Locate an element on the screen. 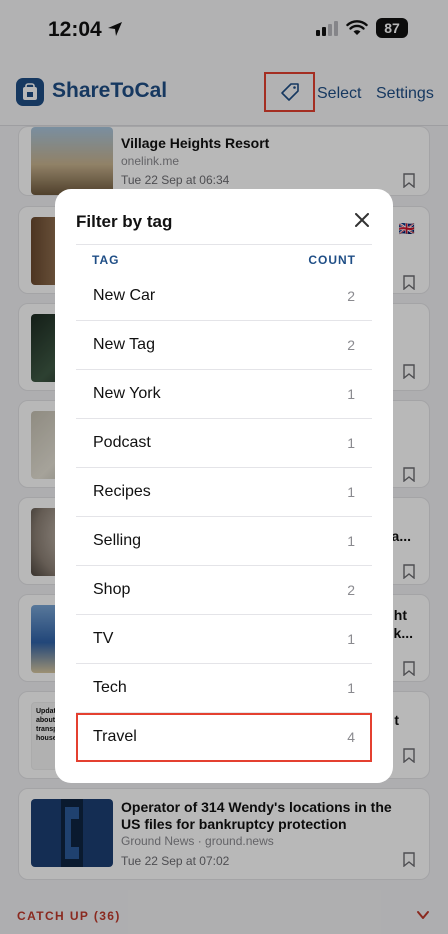  close-icon is located at coordinates (362, 220).